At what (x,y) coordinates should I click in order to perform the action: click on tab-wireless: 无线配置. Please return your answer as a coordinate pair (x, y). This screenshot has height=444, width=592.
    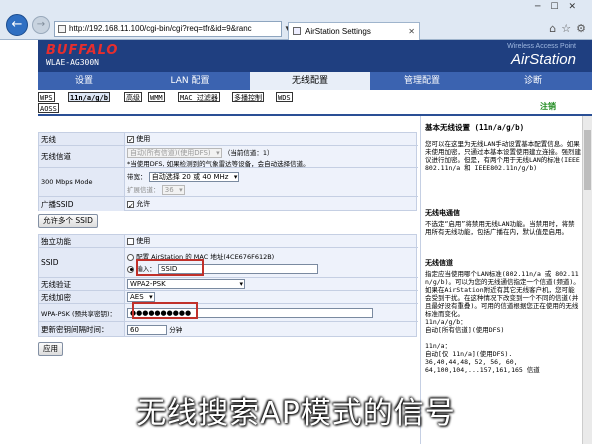
    Looking at the image, I should click on (310, 81).